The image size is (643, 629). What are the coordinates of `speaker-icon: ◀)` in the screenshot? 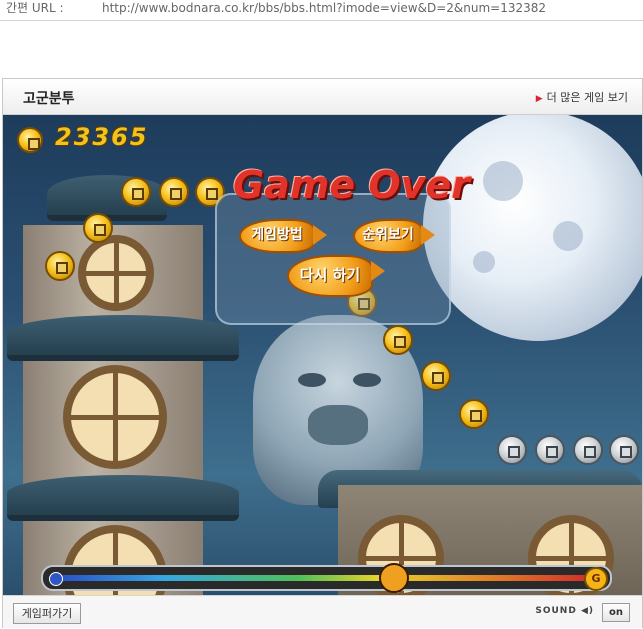 It's located at (587, 611).